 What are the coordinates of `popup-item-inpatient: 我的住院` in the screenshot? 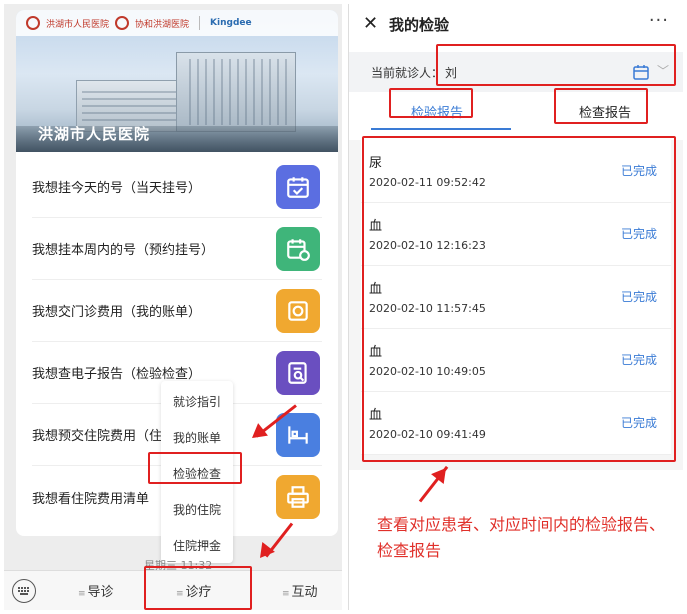 It's located at (197, 509).